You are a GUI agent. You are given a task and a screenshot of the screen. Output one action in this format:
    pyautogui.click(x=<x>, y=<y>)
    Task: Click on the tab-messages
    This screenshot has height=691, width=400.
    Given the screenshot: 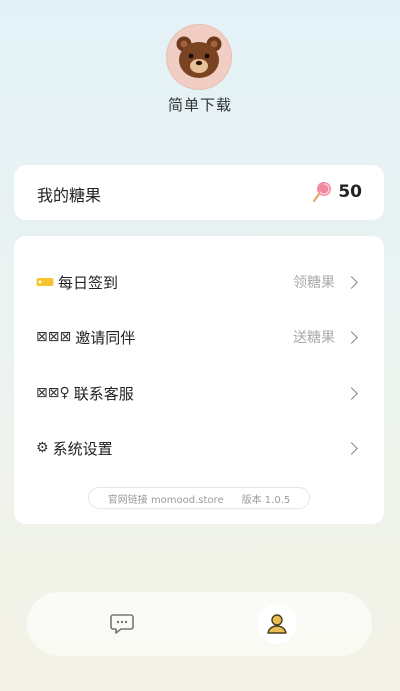 What is the action you would take?
    pyautogui.click(x=122, y=624)
    